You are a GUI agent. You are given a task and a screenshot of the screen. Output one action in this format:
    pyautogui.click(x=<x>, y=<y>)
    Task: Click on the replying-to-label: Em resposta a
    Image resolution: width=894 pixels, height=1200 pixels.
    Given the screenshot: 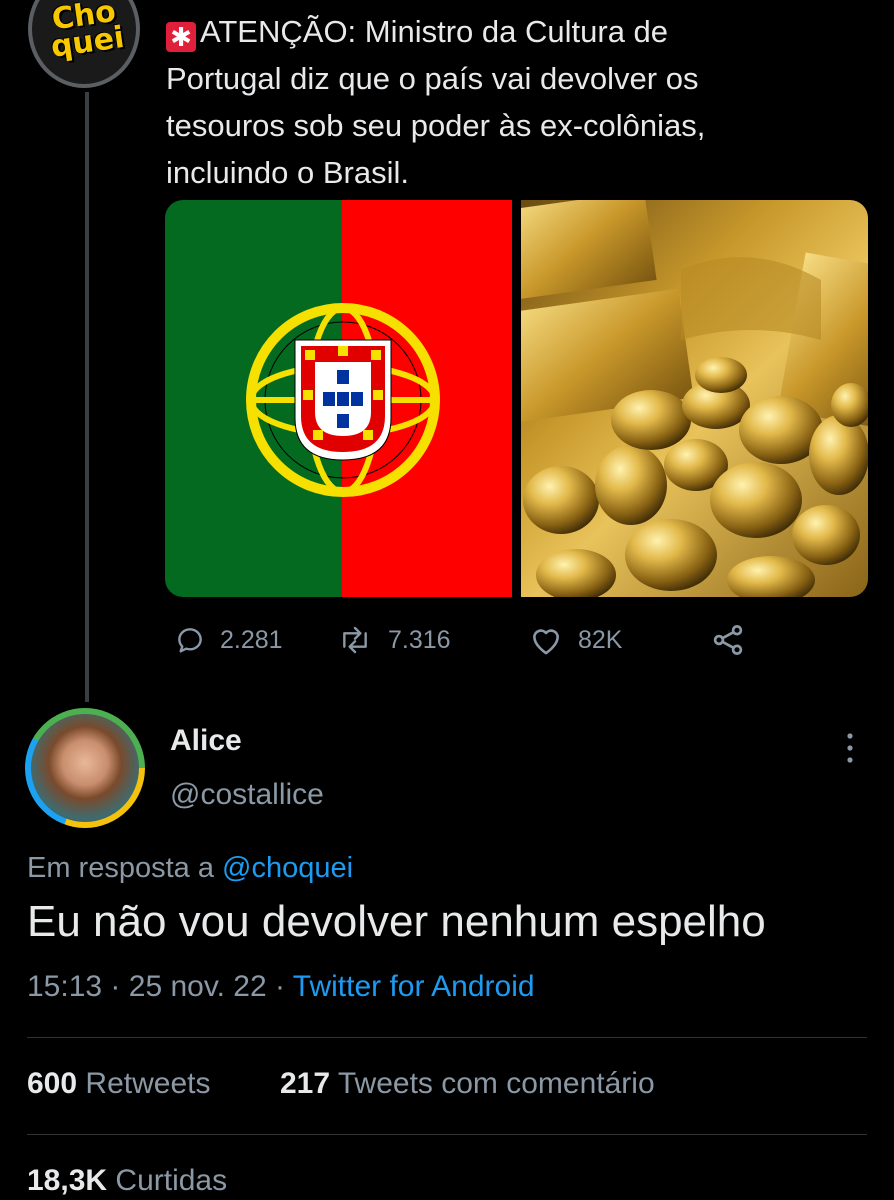 What is the action you would take?
    pyautogui.click(x=120, y=868)
    